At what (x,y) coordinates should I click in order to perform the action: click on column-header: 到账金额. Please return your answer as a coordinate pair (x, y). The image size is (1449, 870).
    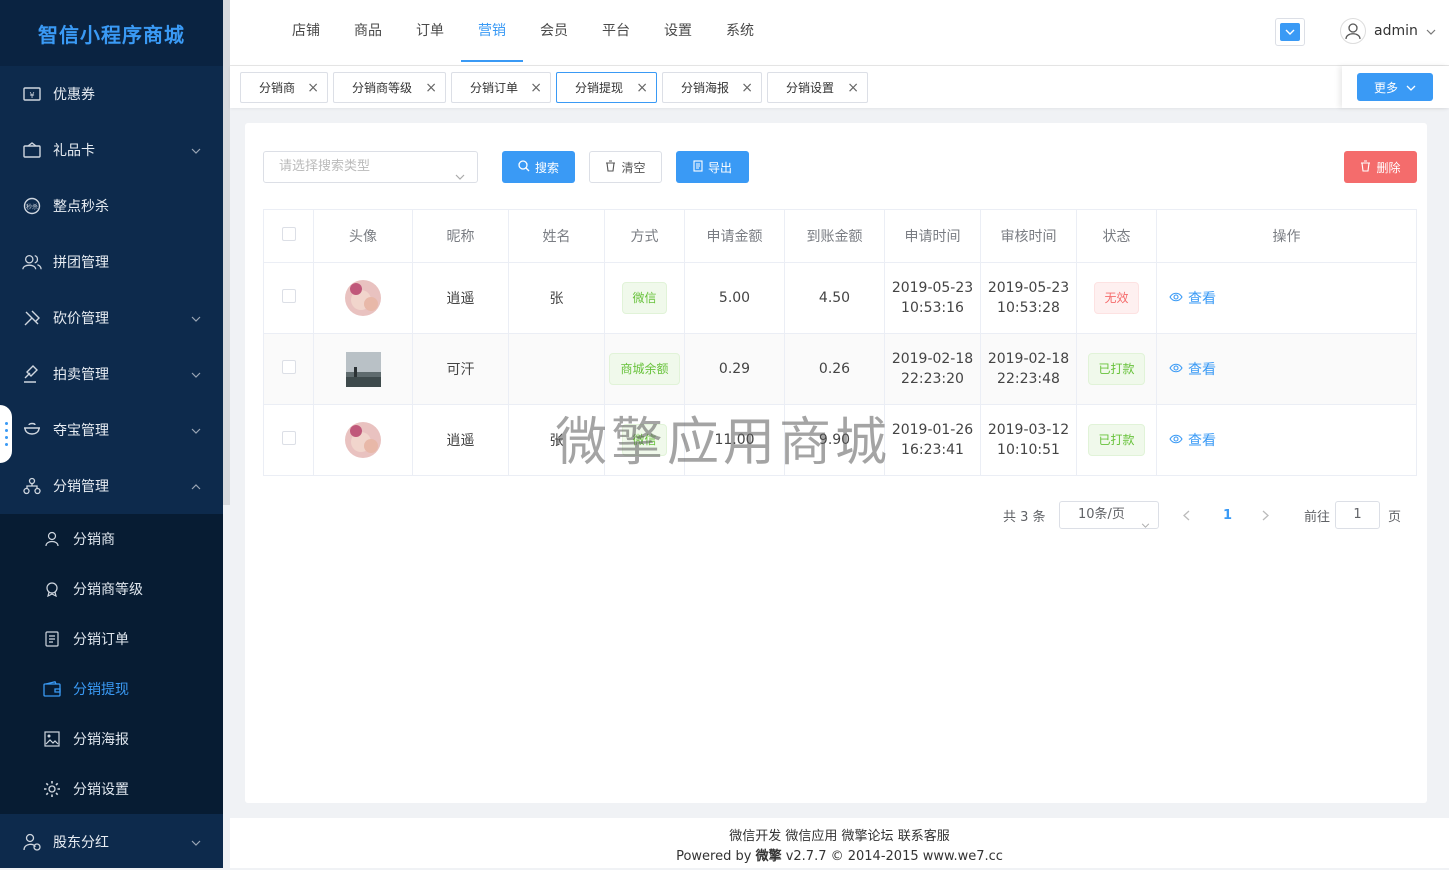
    Looking at the image, I should click on (834, 236).